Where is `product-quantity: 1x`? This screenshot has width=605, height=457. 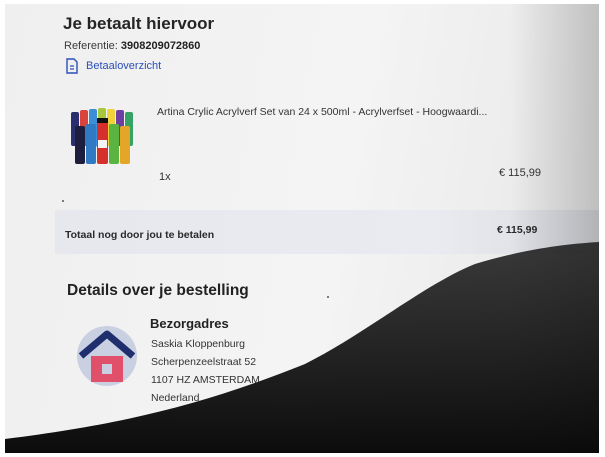 product-quantity: 1x is located at coordinates (165, 177).